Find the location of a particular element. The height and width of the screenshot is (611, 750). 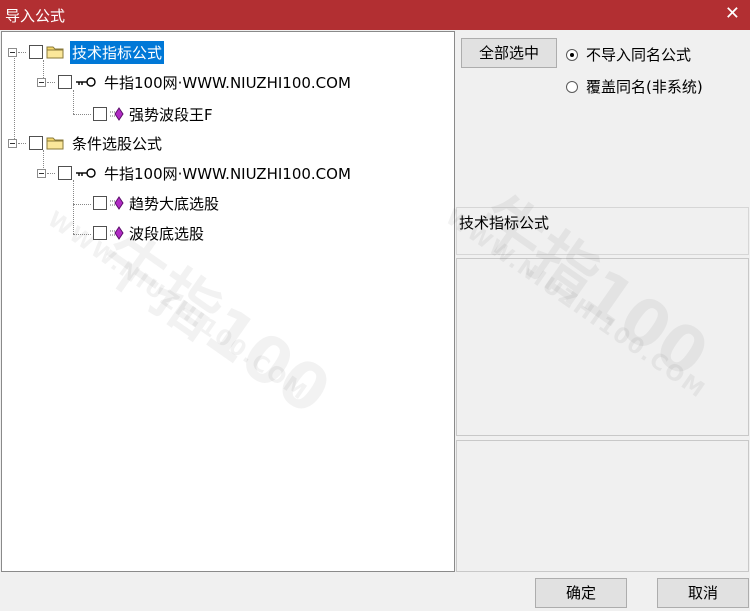

tree-node-formula-trend-bottom: 趋势大底选股 is located at coordinates (156, 203).